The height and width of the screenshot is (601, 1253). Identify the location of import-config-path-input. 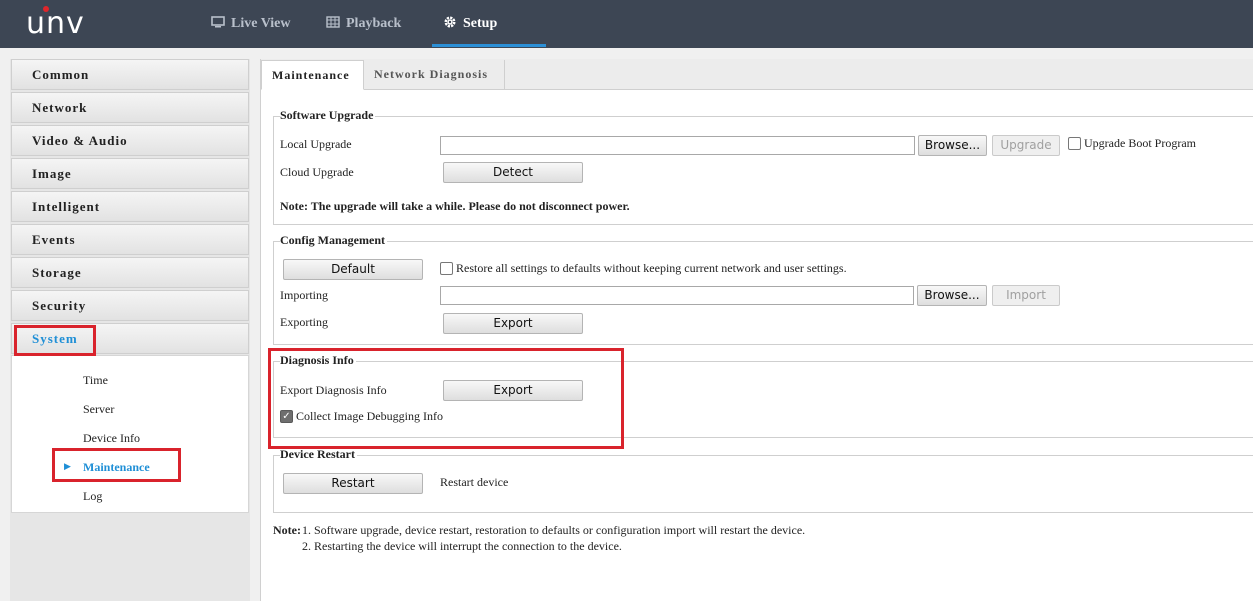
(677, 295).